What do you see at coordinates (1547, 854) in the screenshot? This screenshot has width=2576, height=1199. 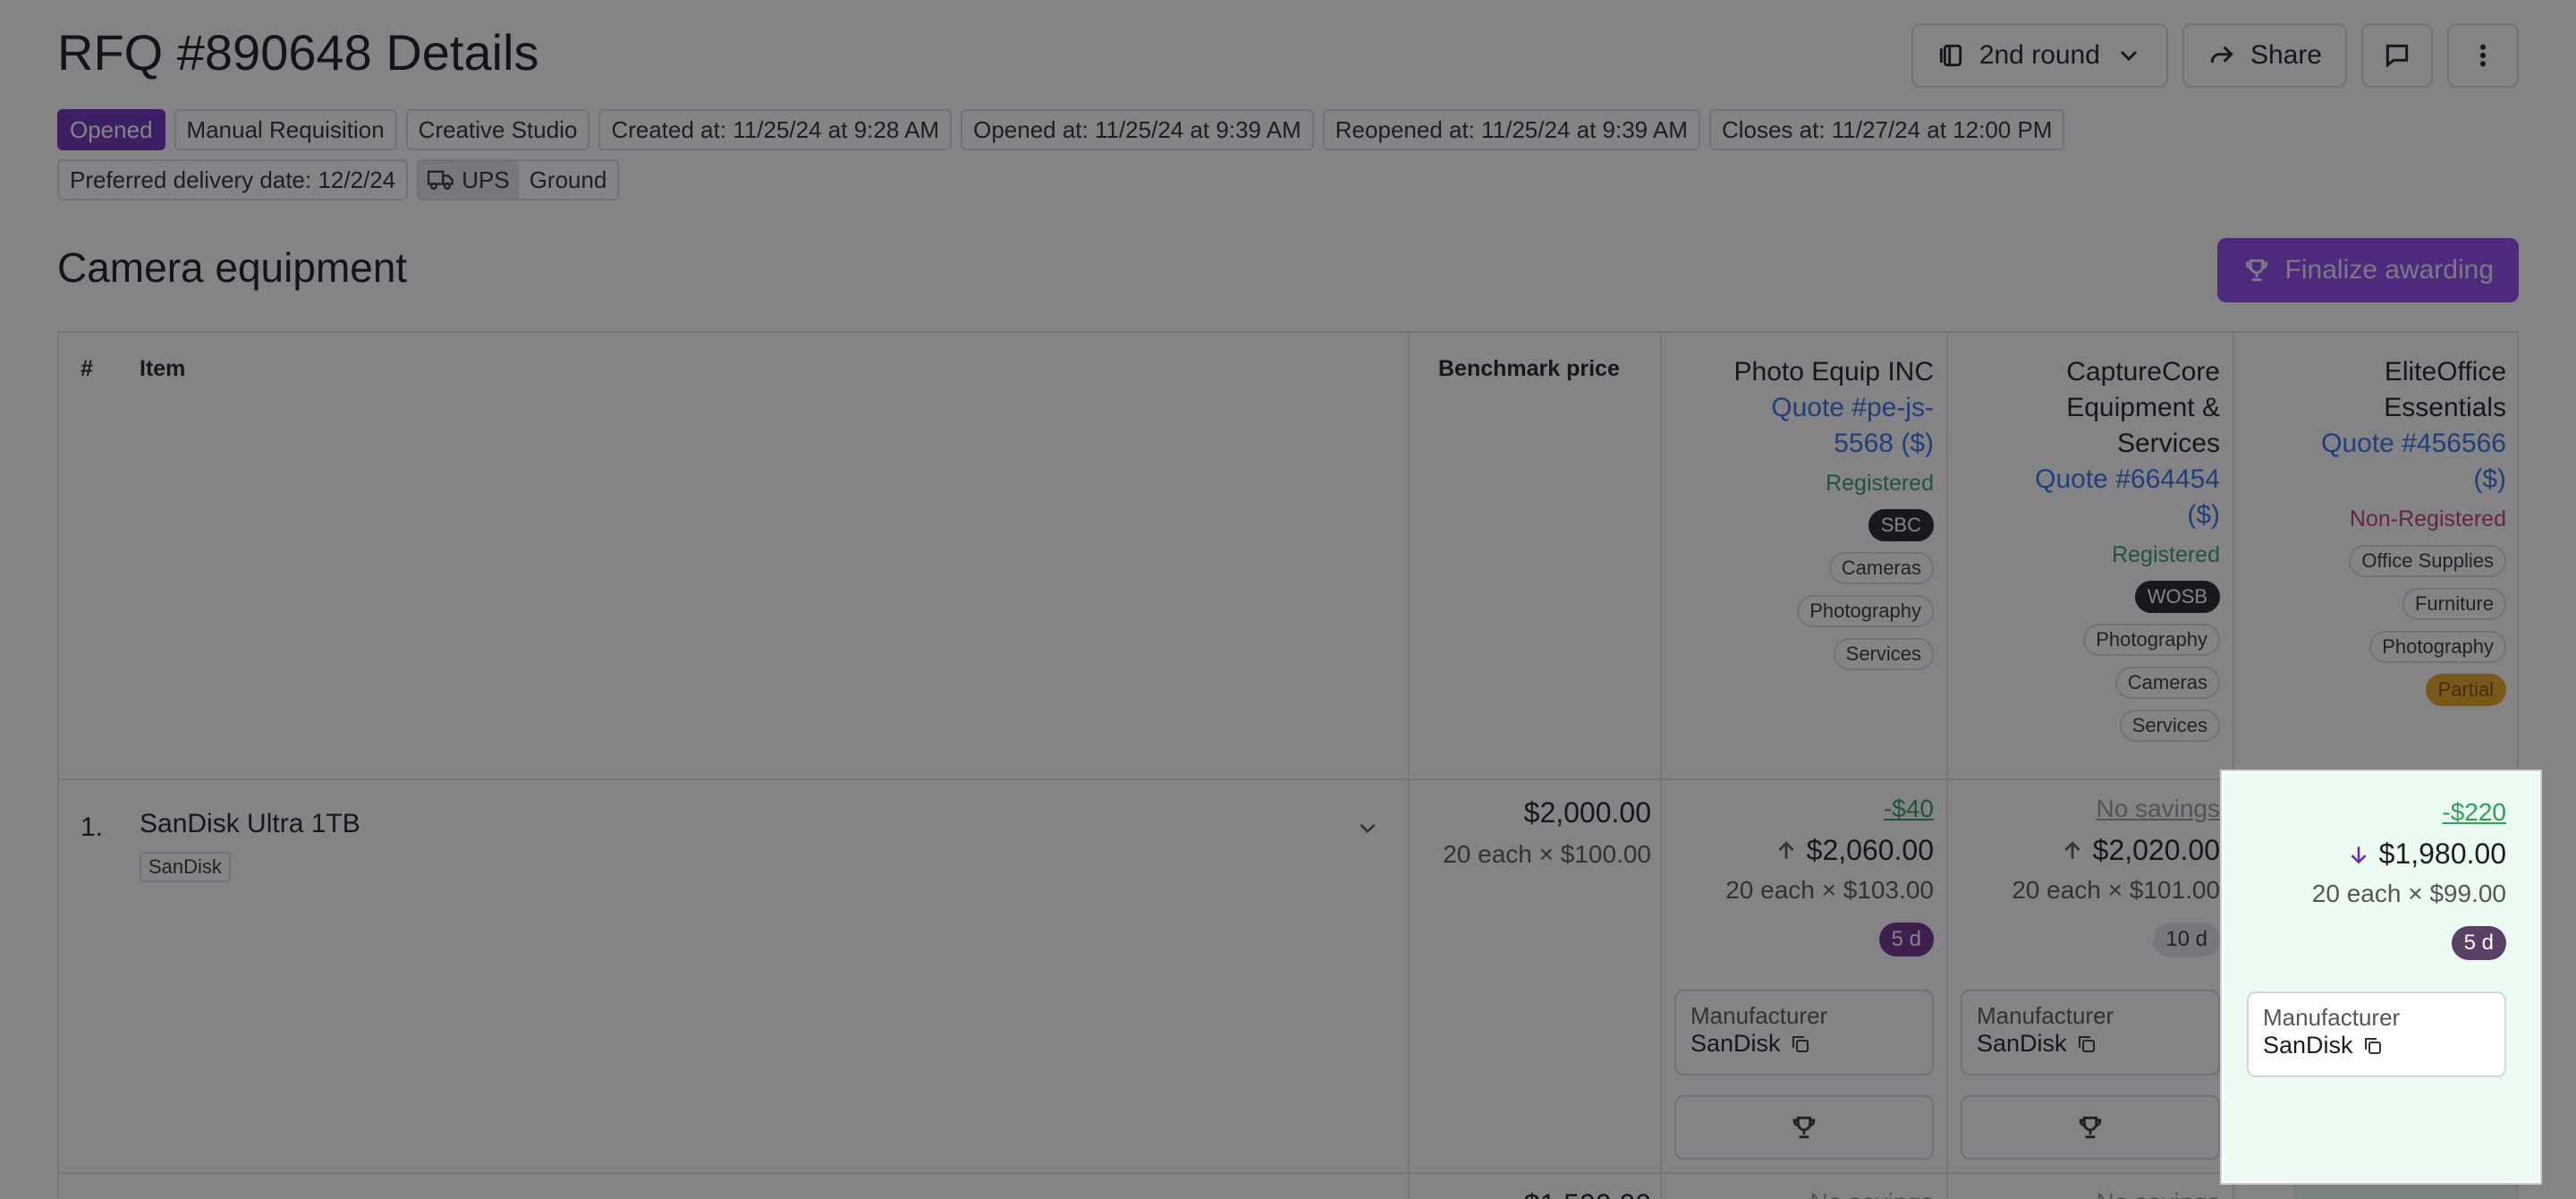 I see `benchmark-sub: 20 each × $100.00` at bounding box center [1547, 854].